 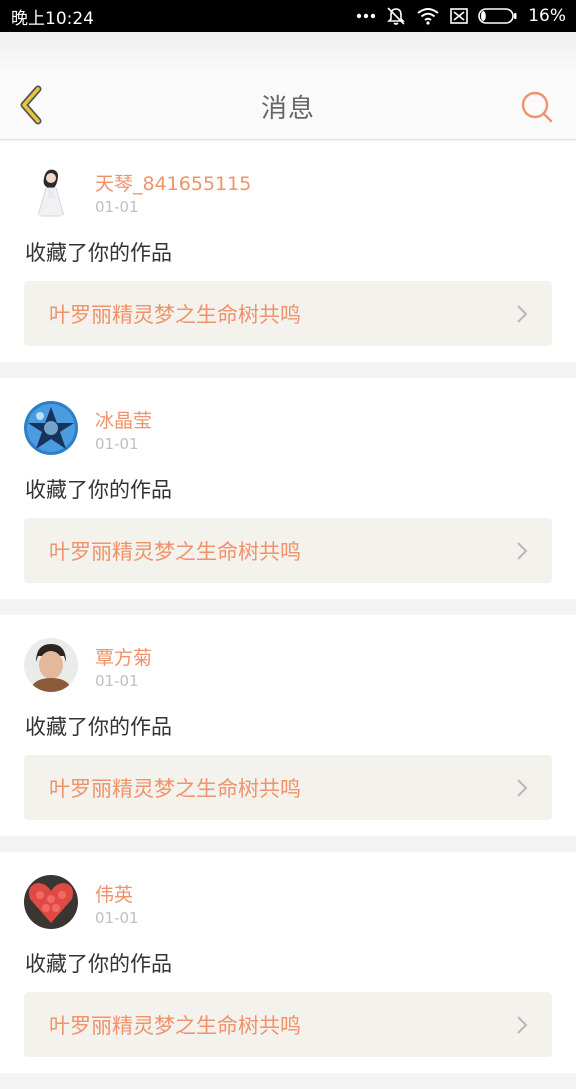 I want to click on dots-icon, so click(x=366, y=16).